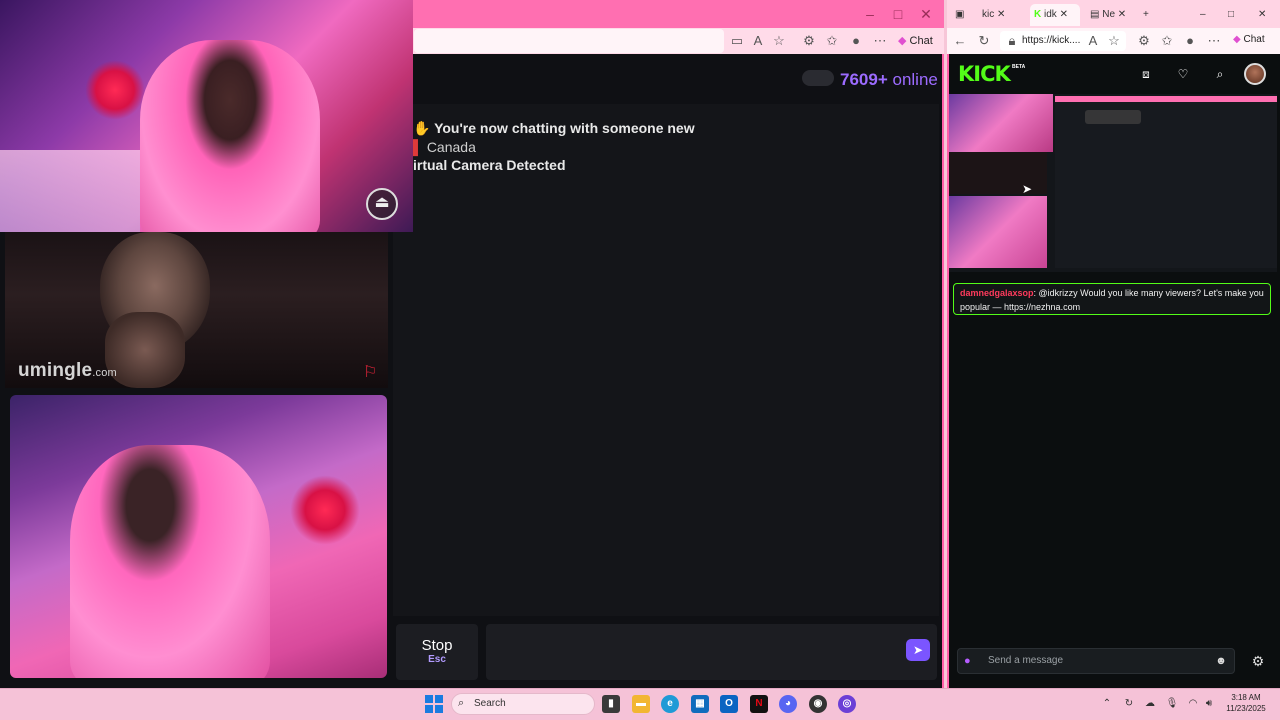 This screenshot has width=1280, height=720. I want to click on cloud-icon: ☁, so click(1150, 704).